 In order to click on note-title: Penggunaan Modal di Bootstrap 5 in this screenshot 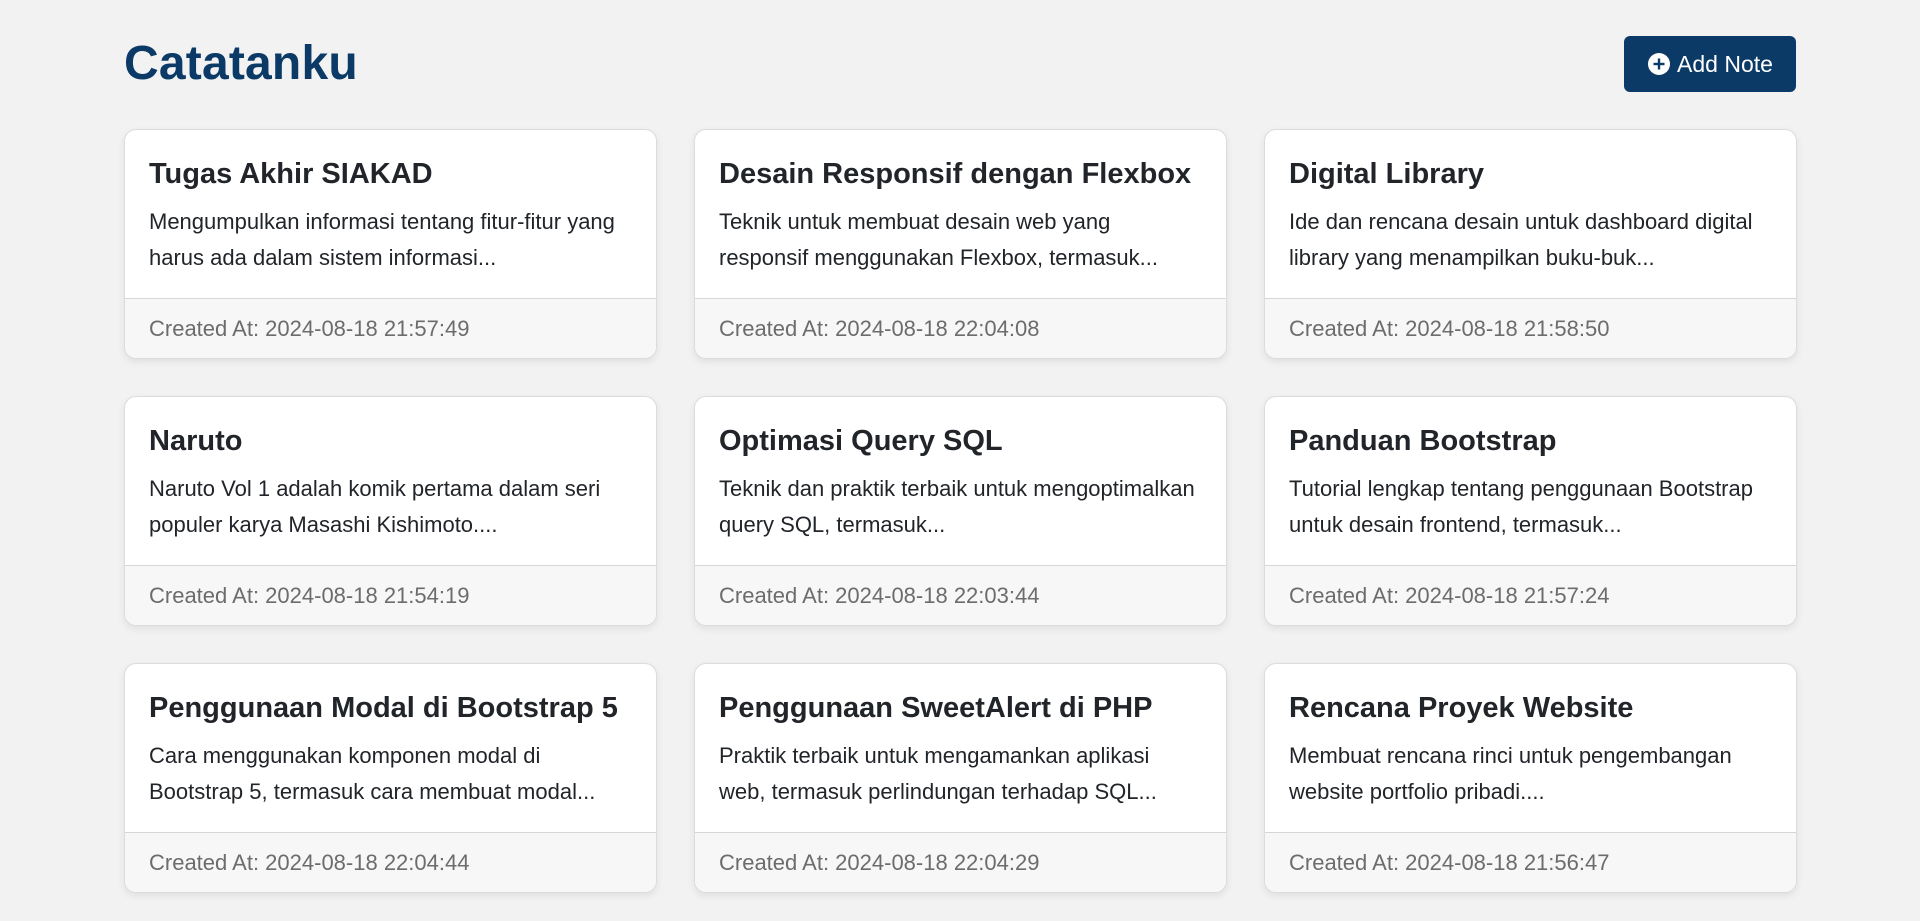, I will do `click(383, 708)`.